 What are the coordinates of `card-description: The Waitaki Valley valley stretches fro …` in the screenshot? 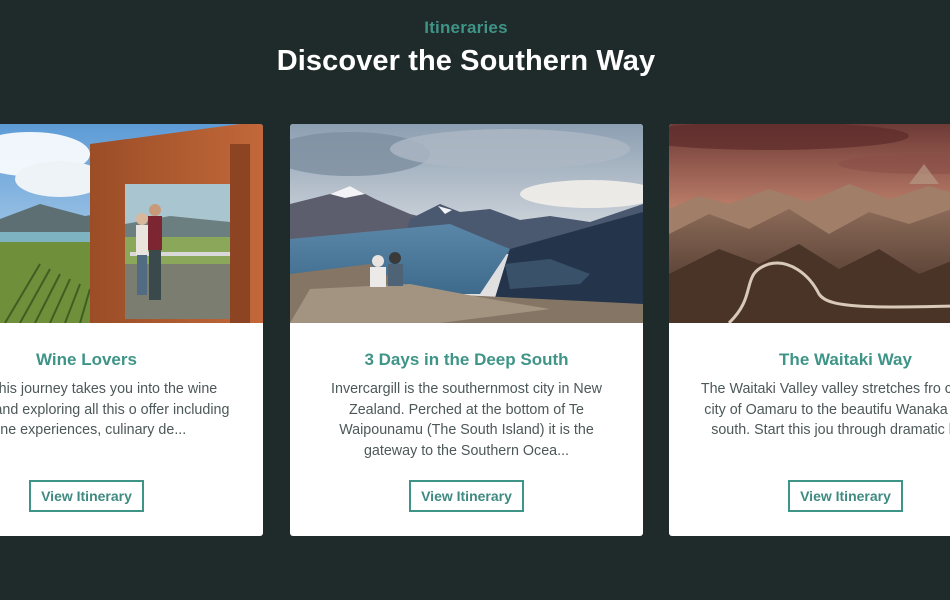 It's located at (825, 410).